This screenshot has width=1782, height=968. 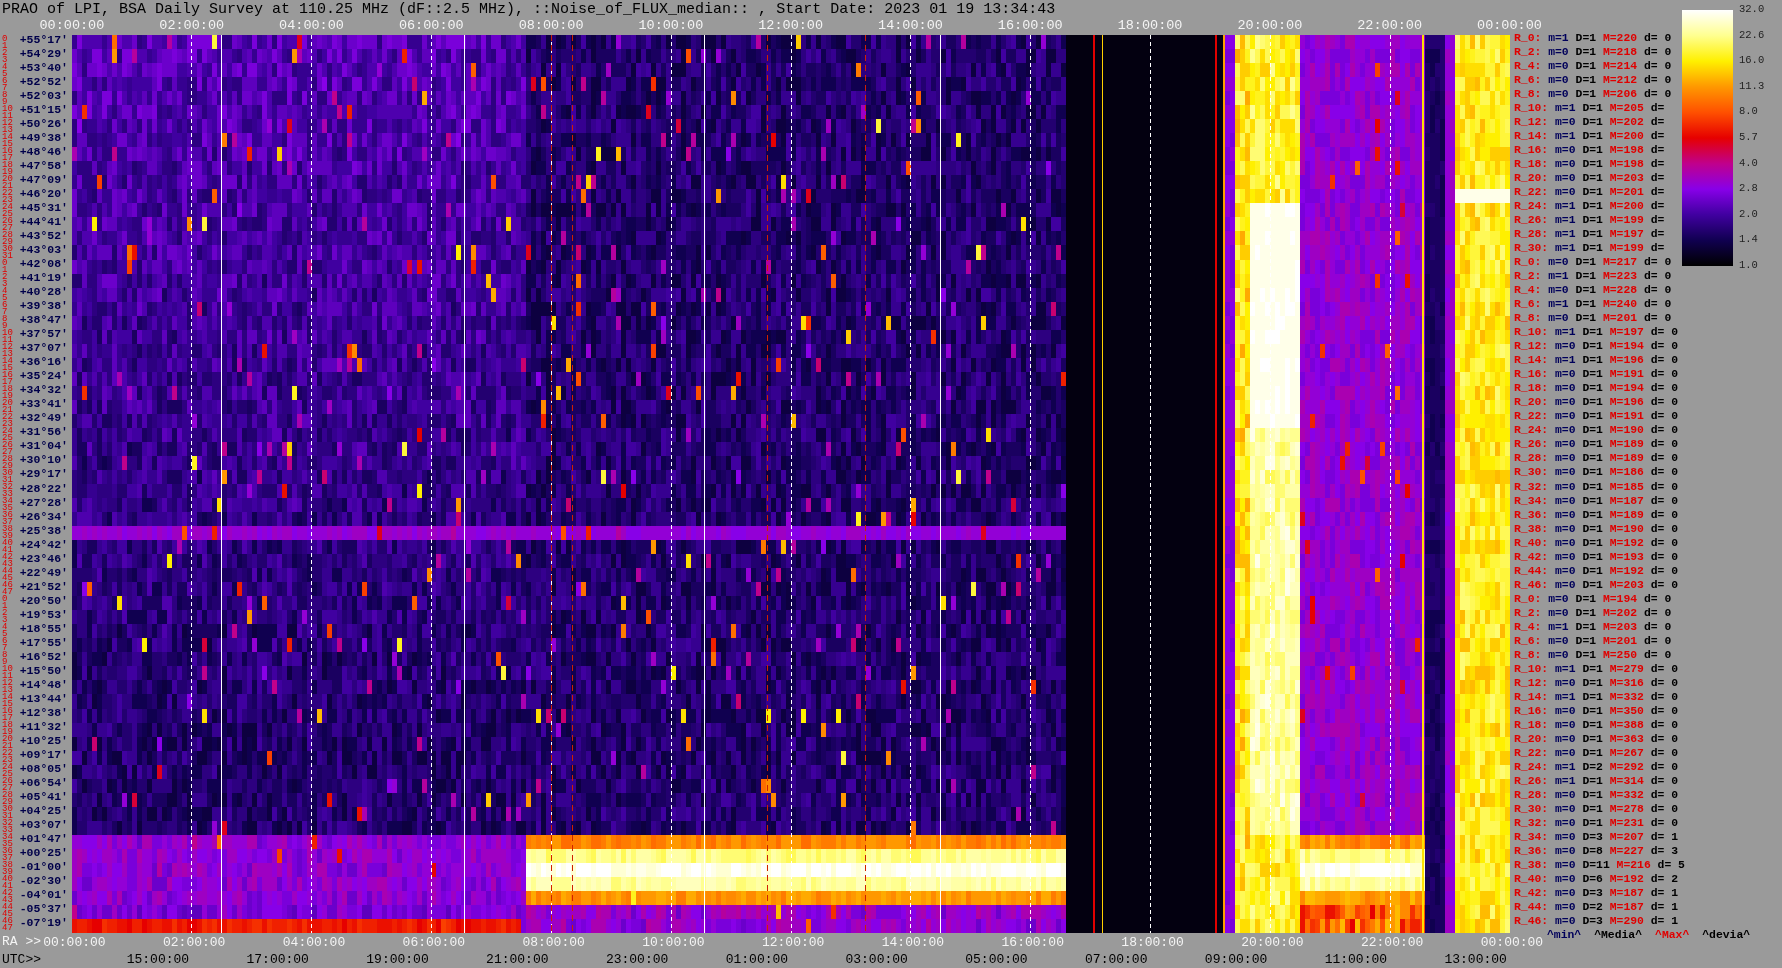 I want to click on utc-time-label: 01:00:00, so click(x=757, y=960).